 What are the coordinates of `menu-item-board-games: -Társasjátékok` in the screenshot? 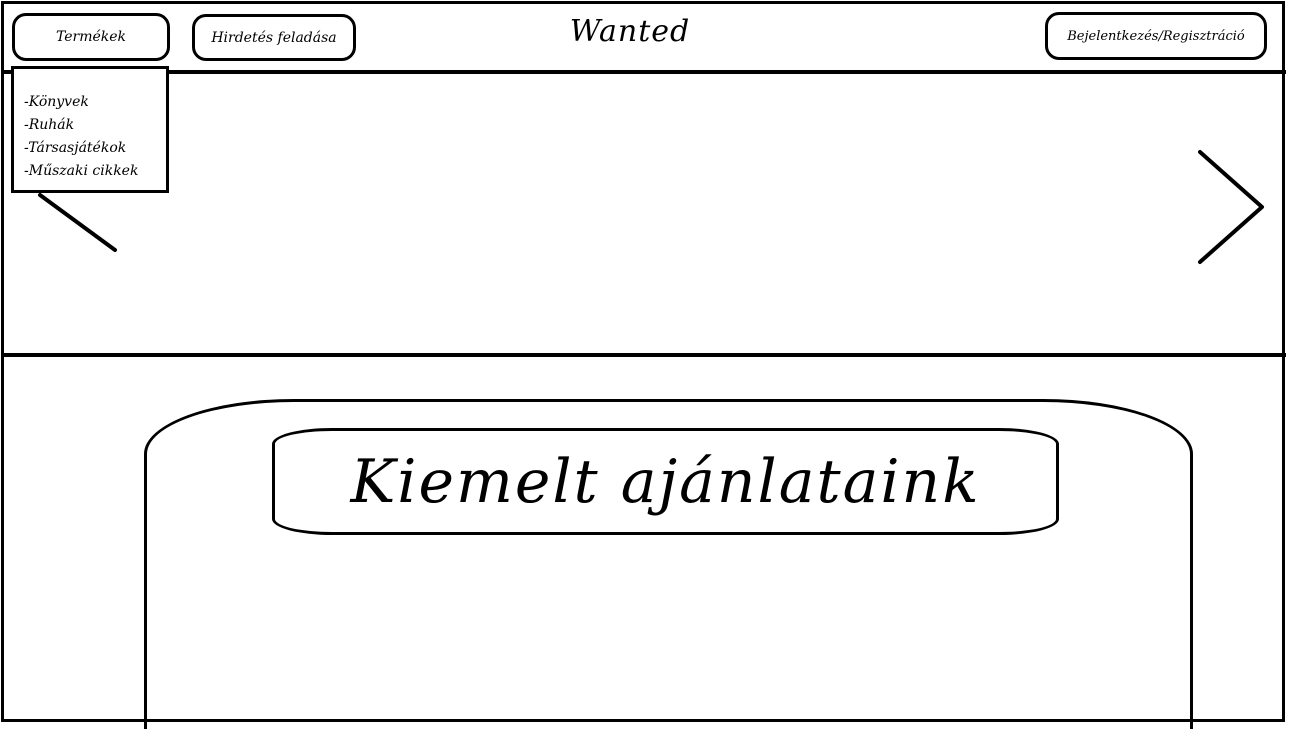 It's located at (95, 148).